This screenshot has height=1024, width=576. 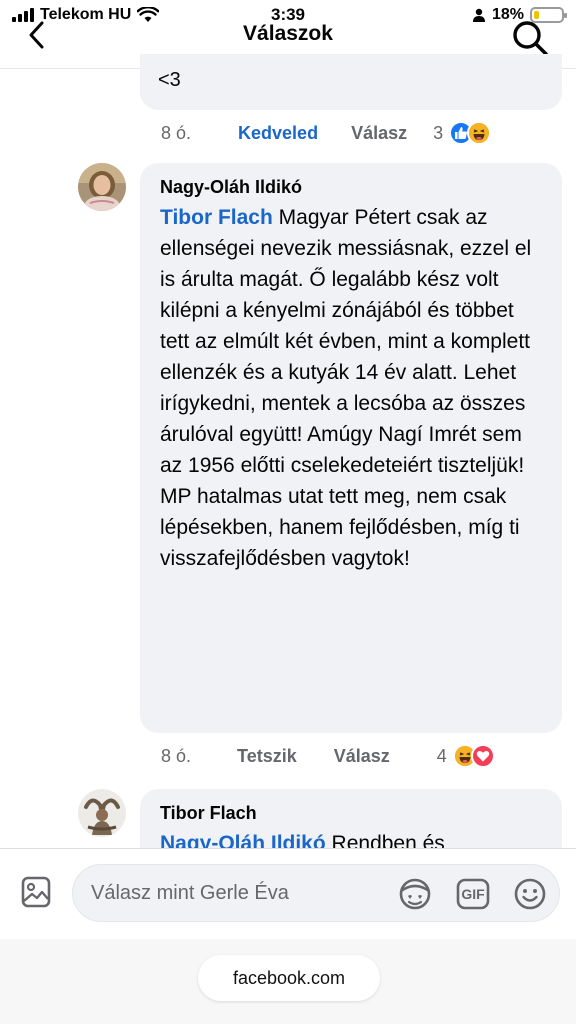 I want to click on comment-text: Nagy-Oláh Ildikó Rendben és, so click(x=351, y=838).